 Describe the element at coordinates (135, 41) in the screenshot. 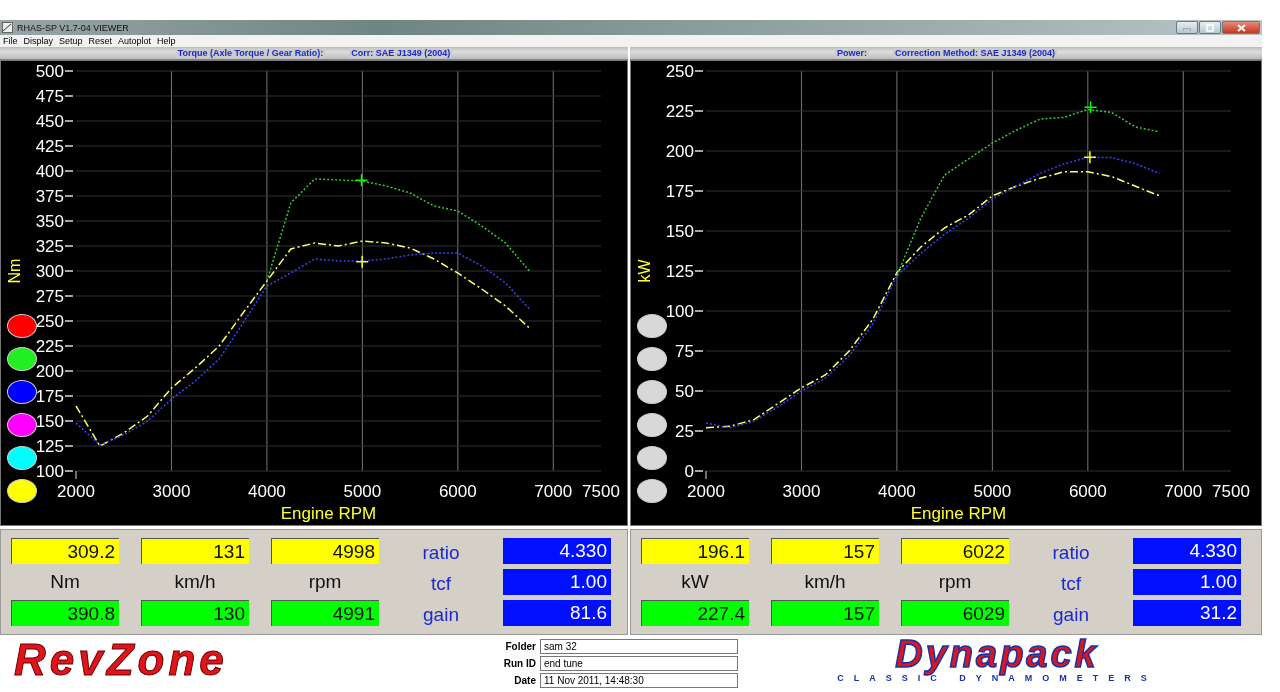

I see `menu-item: Autoplot` at that location.